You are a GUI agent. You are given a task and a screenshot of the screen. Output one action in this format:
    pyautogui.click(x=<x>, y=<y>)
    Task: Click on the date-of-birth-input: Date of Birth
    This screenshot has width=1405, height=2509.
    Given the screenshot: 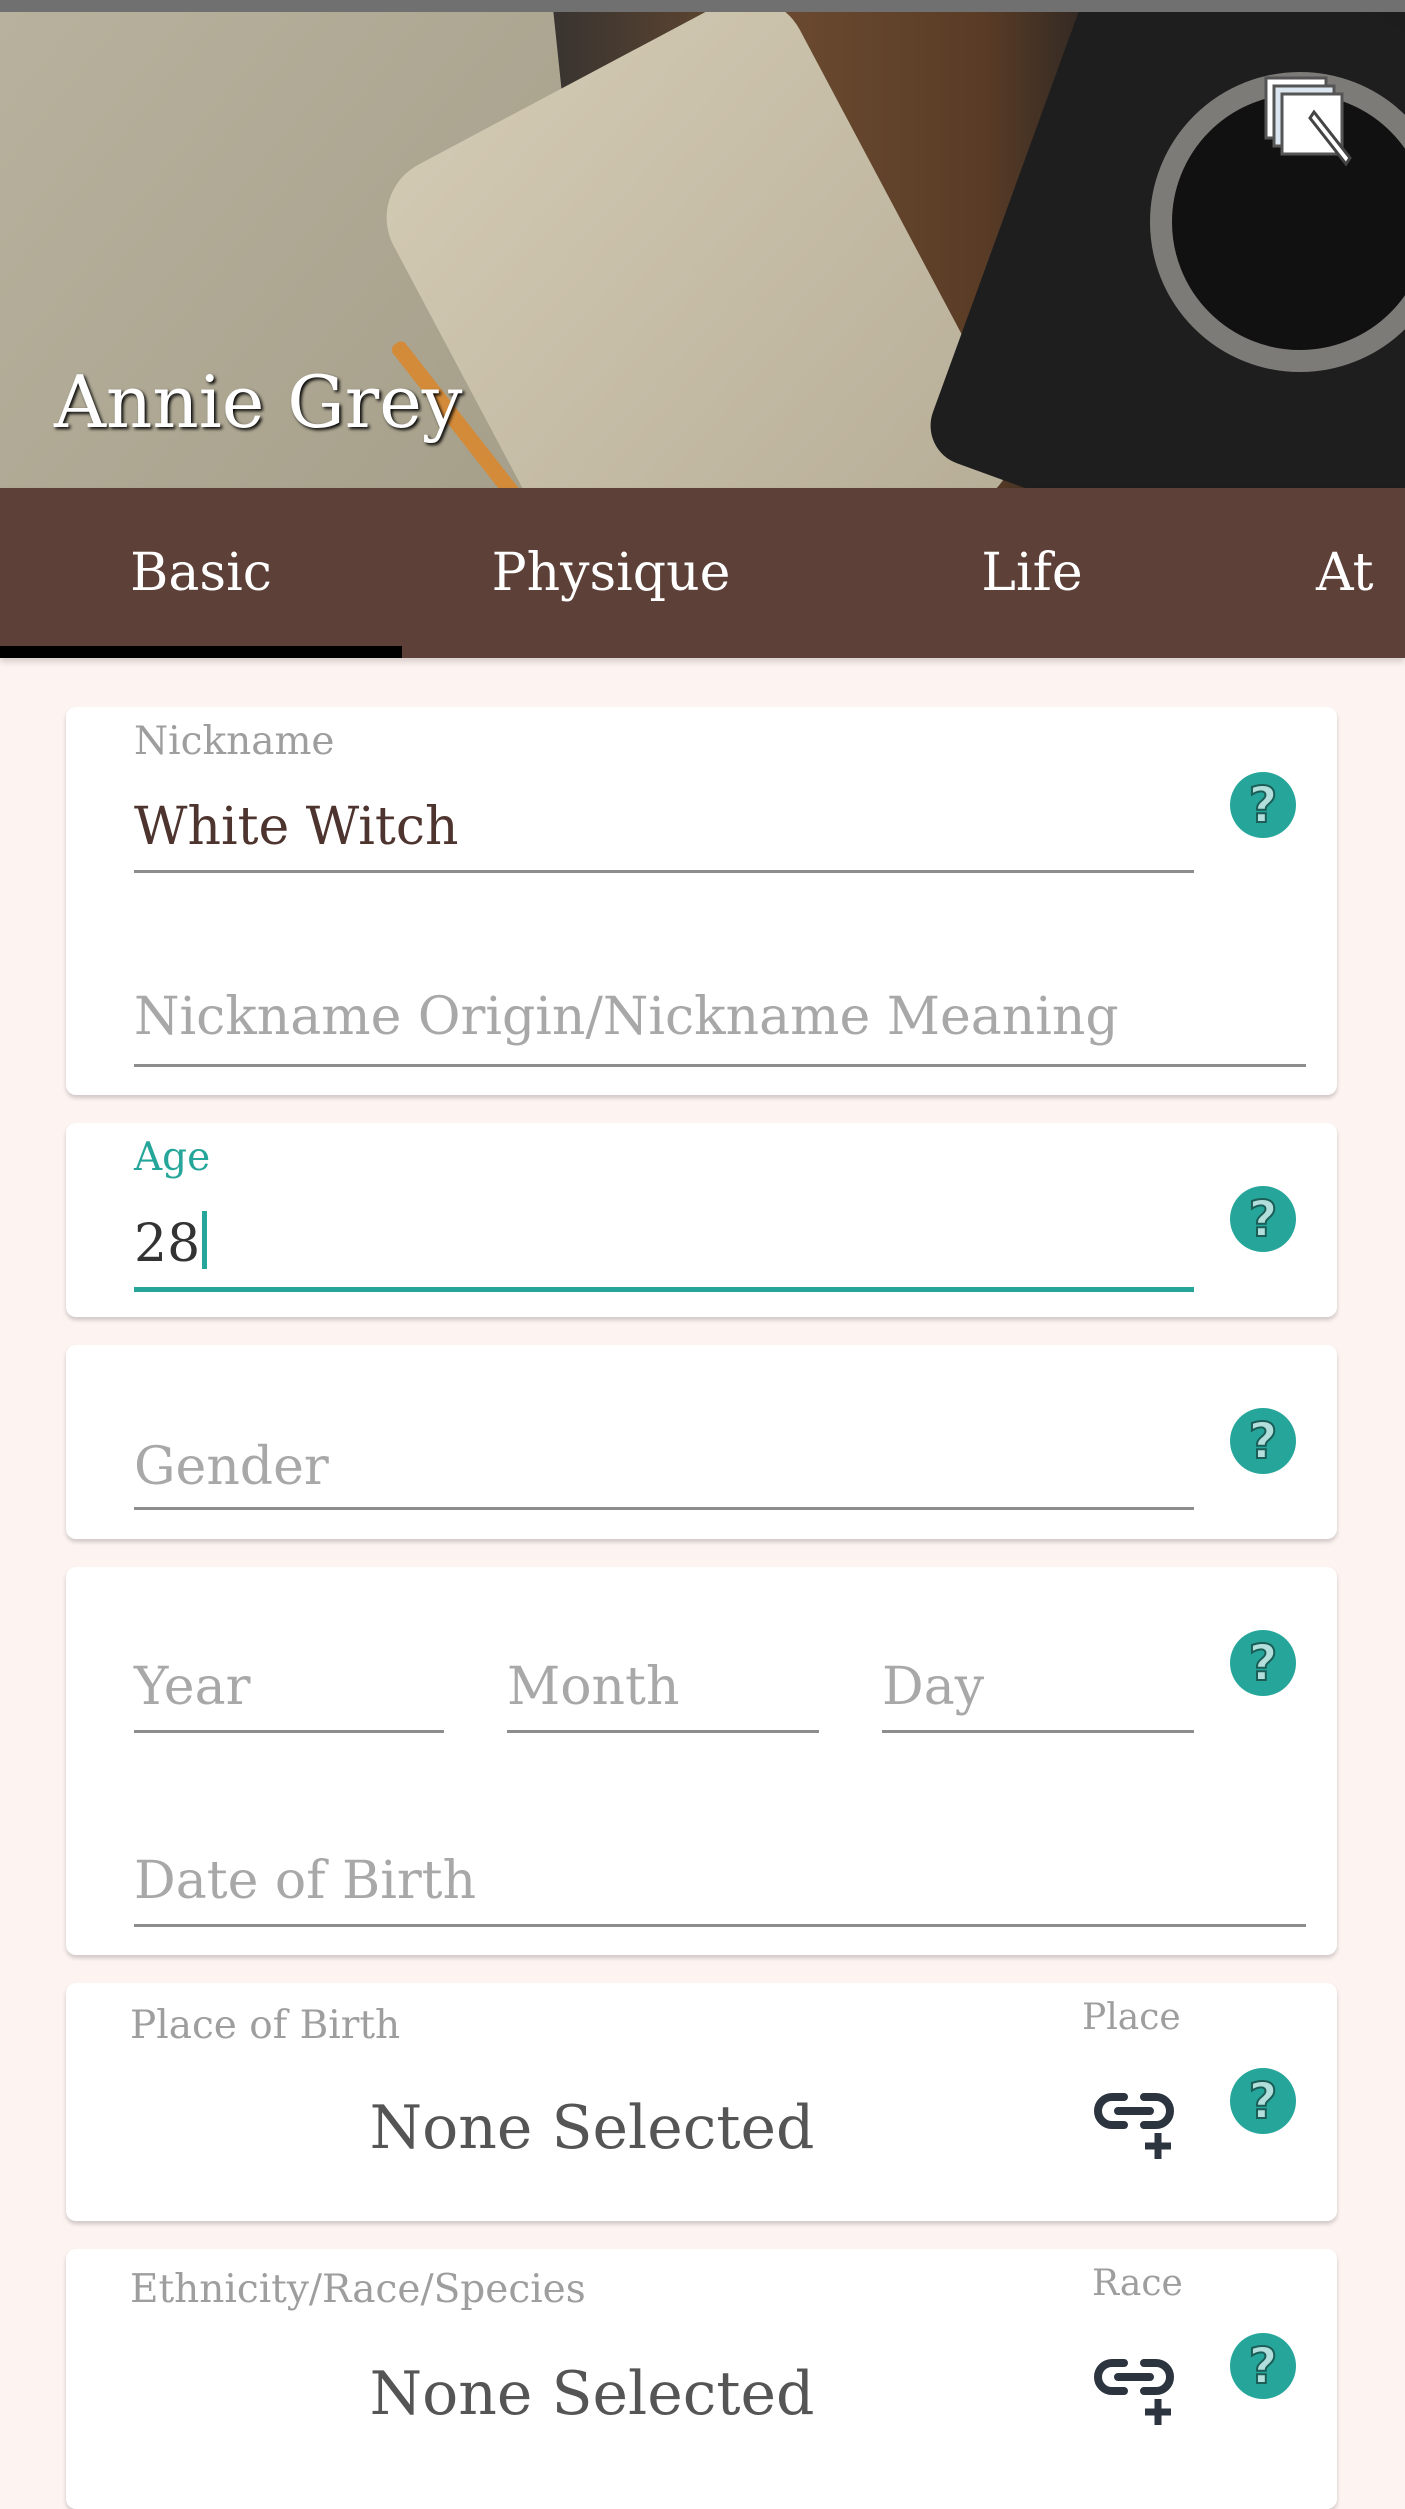 What is the action you would take?
    pyautogui.click(x=305, y=1881)
    